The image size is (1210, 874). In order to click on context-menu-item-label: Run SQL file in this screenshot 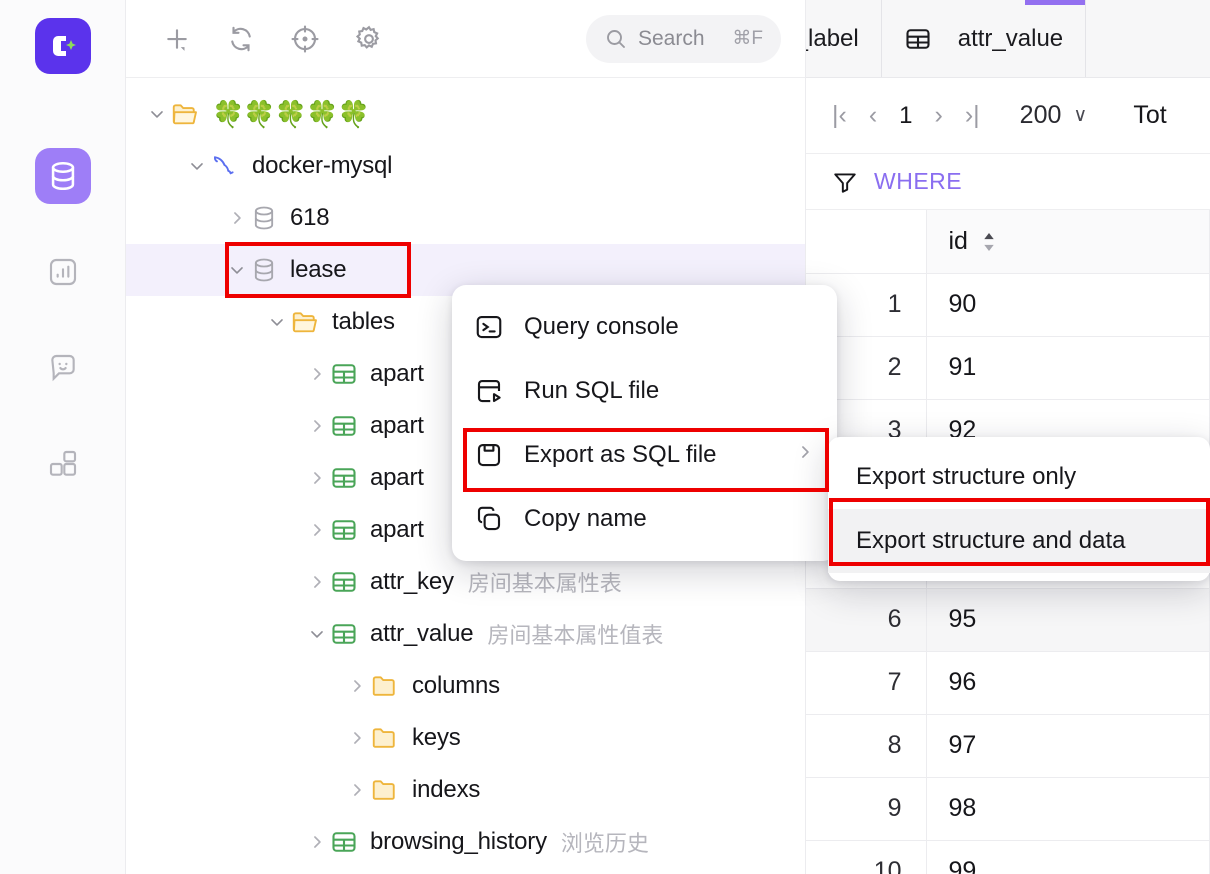, I will do `click(592, 390)`.